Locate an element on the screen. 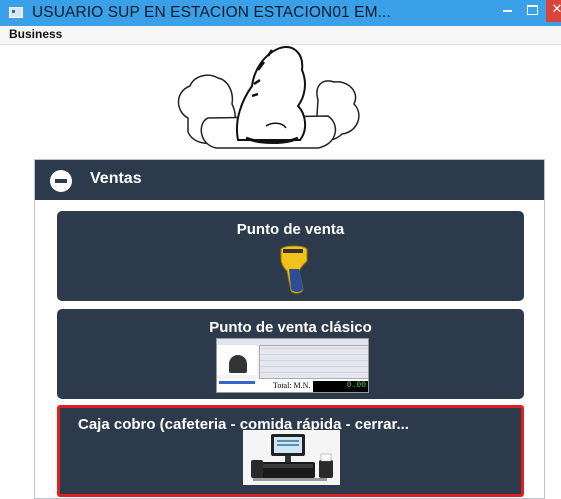  minimize-icon is located at coordinates (507, 11).